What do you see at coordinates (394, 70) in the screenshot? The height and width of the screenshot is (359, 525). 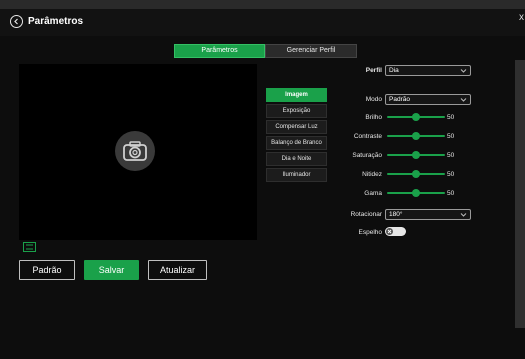 I see `profile-select-value: Dia` at bounding box center [394, 70].